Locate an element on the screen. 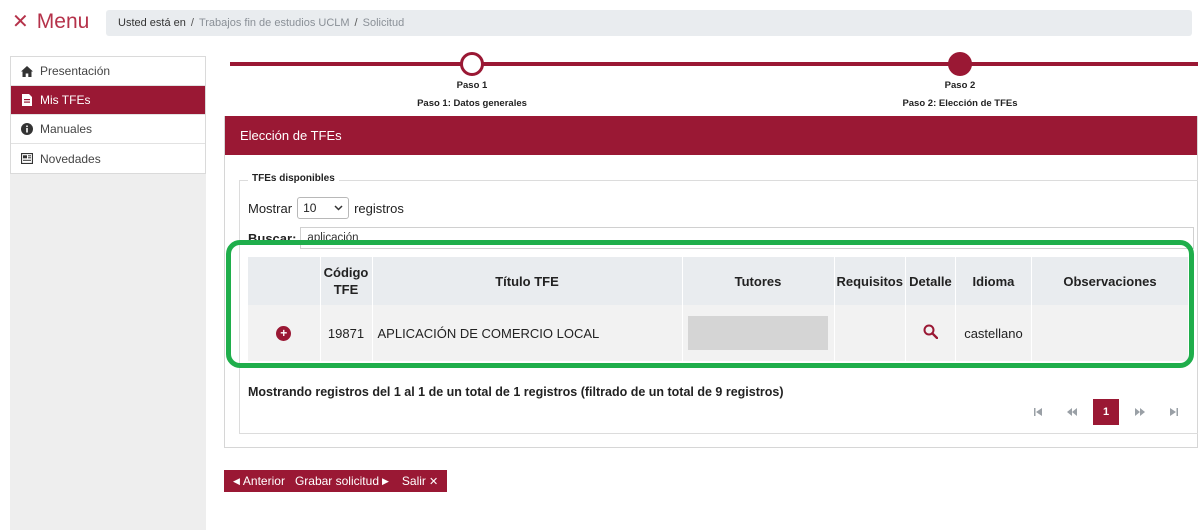 The height and width of the screenshot is (530, 1198). caret-right-icon: ▶ is located at coordinates (385, 480).